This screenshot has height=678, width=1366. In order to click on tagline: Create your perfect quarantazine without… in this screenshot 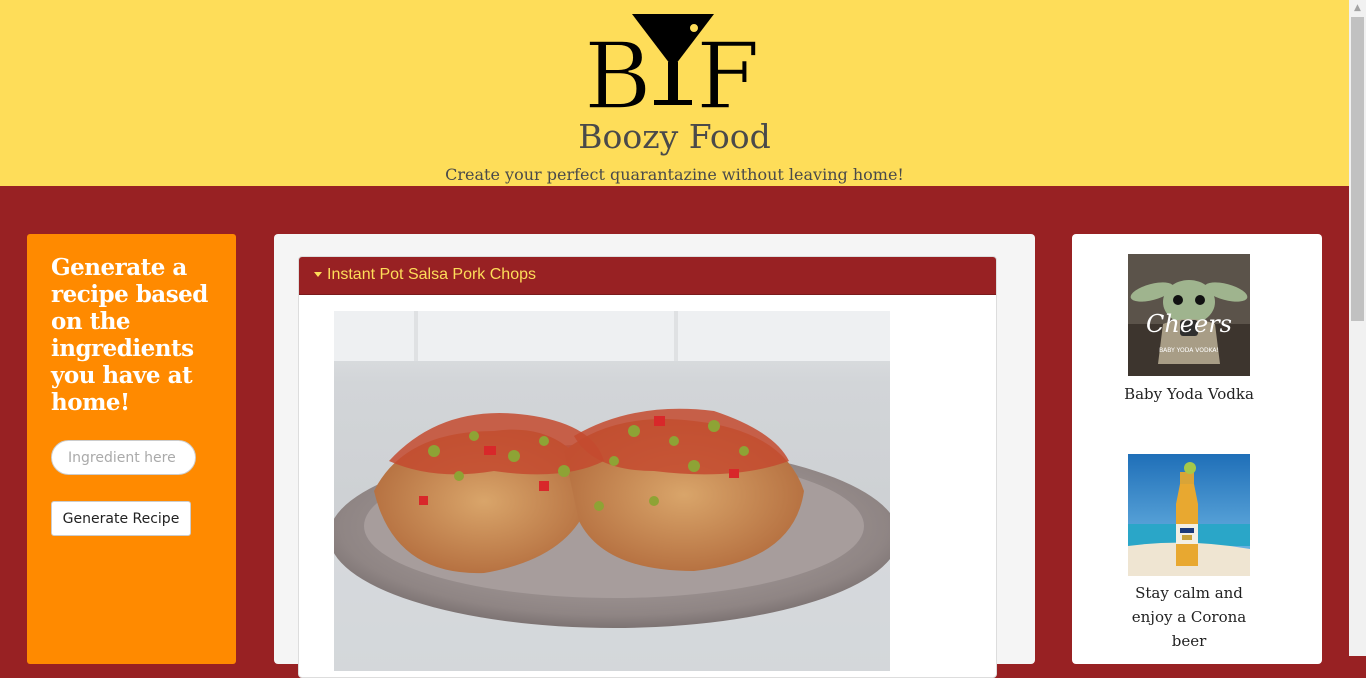, I will do `click(674, 174)`.